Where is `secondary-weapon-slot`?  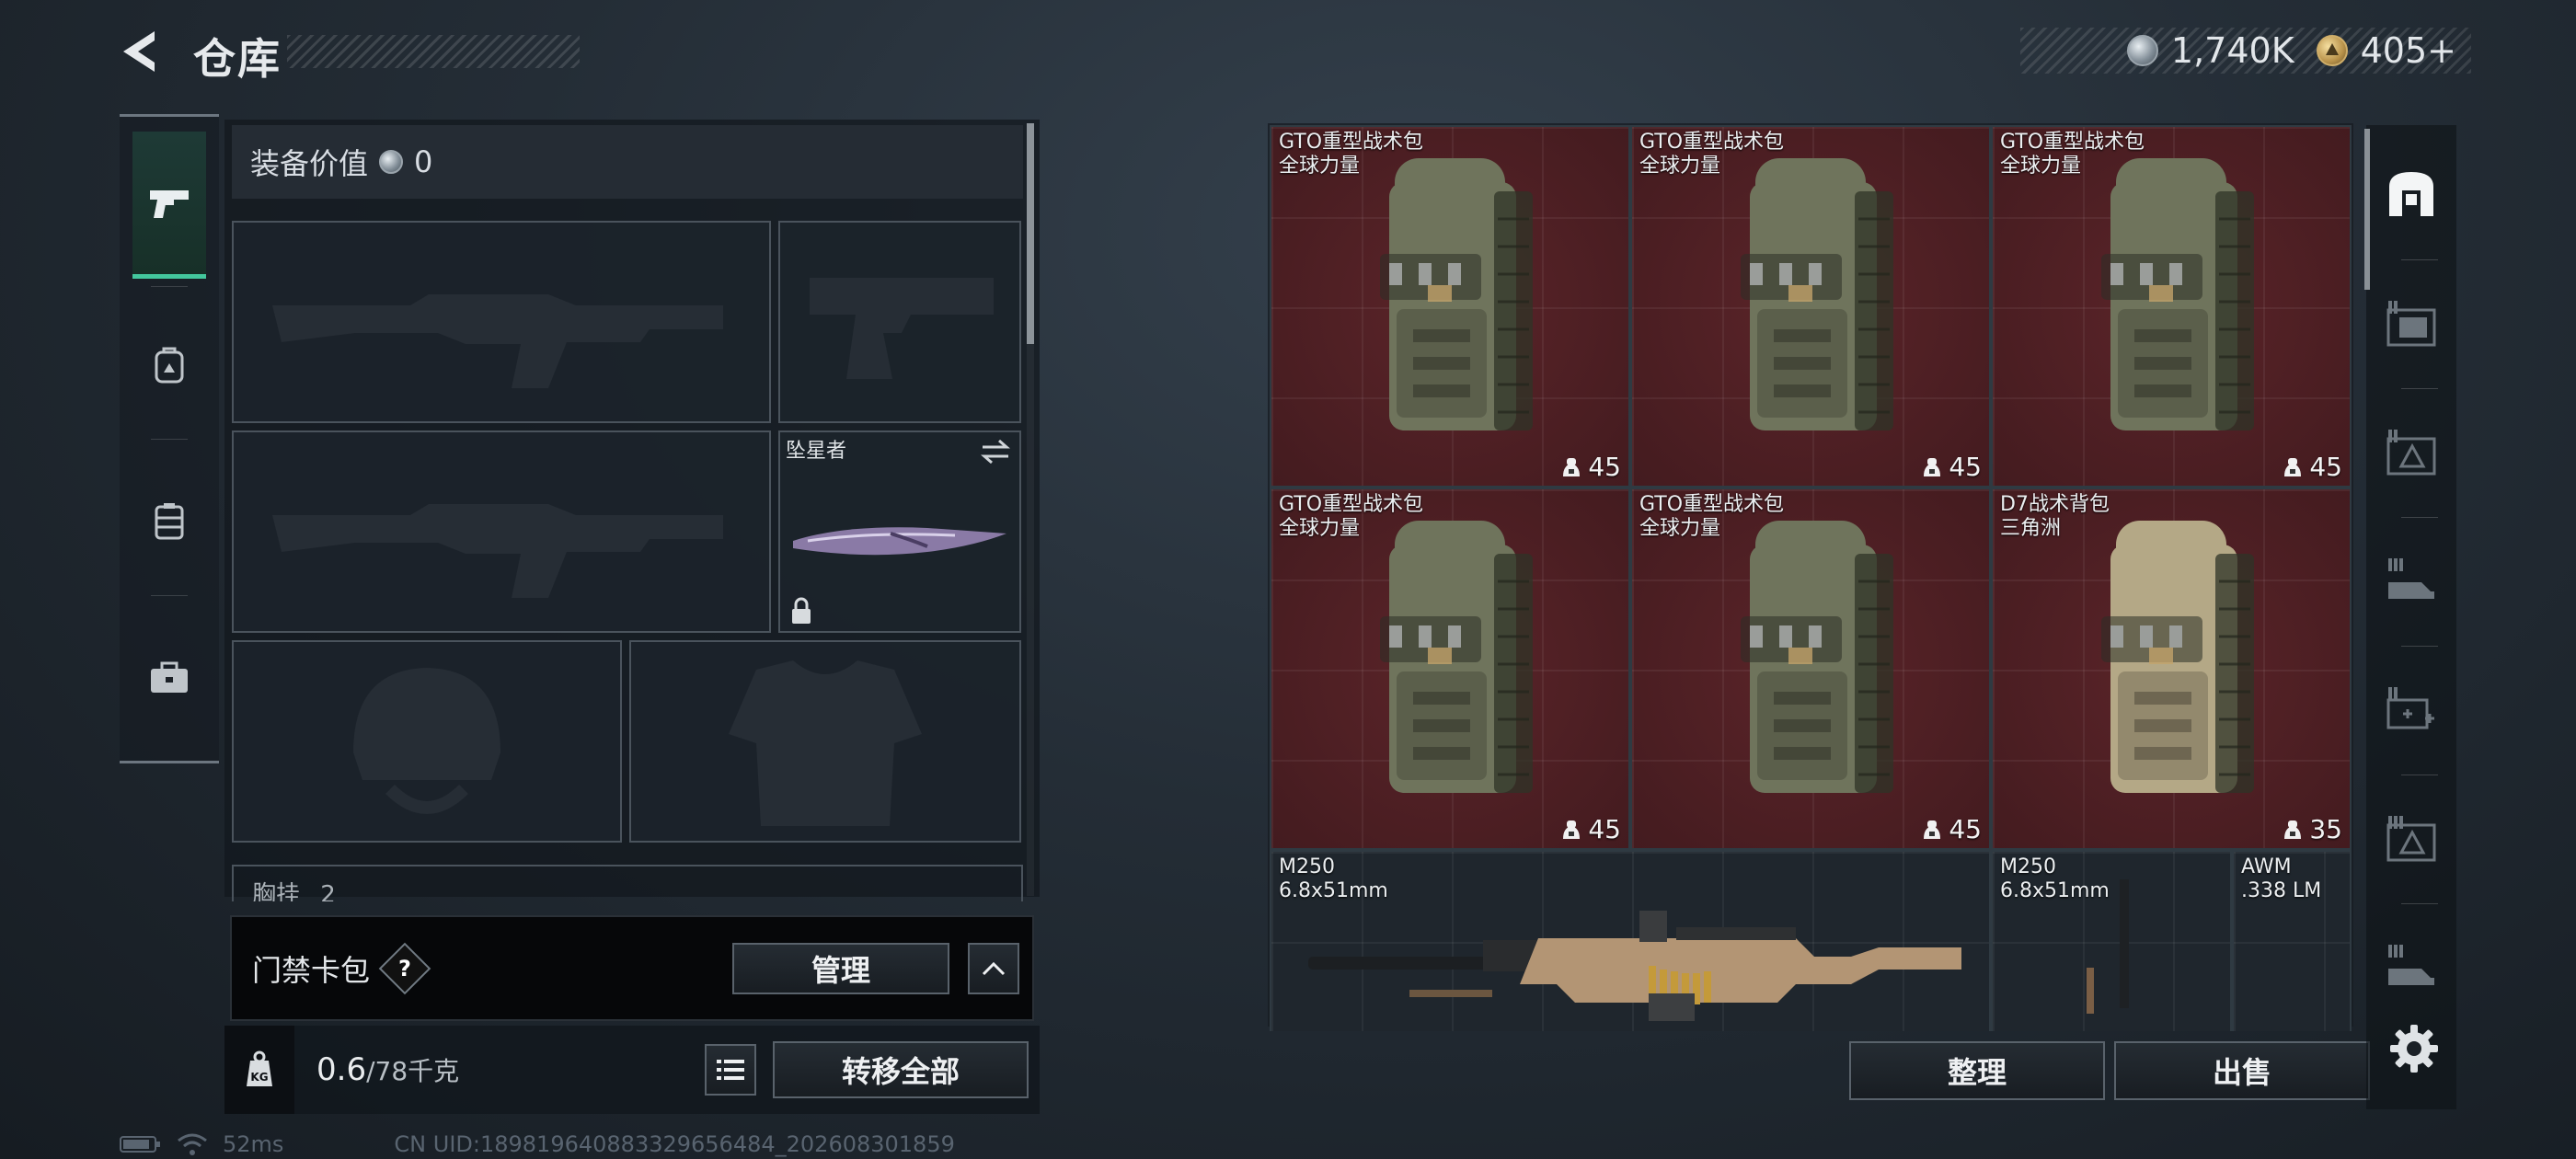
secondary-weapon-slot is located at coordinates (501, 531).